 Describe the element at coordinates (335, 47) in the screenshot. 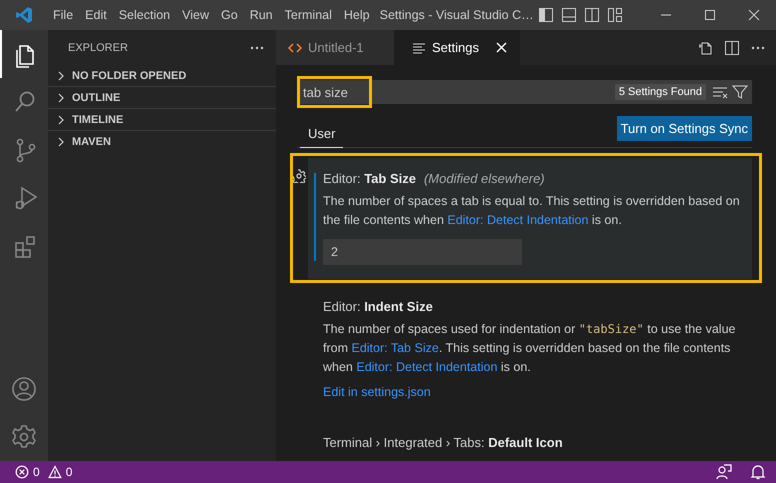

I see `editor-tab: Untitled-1` at that location.